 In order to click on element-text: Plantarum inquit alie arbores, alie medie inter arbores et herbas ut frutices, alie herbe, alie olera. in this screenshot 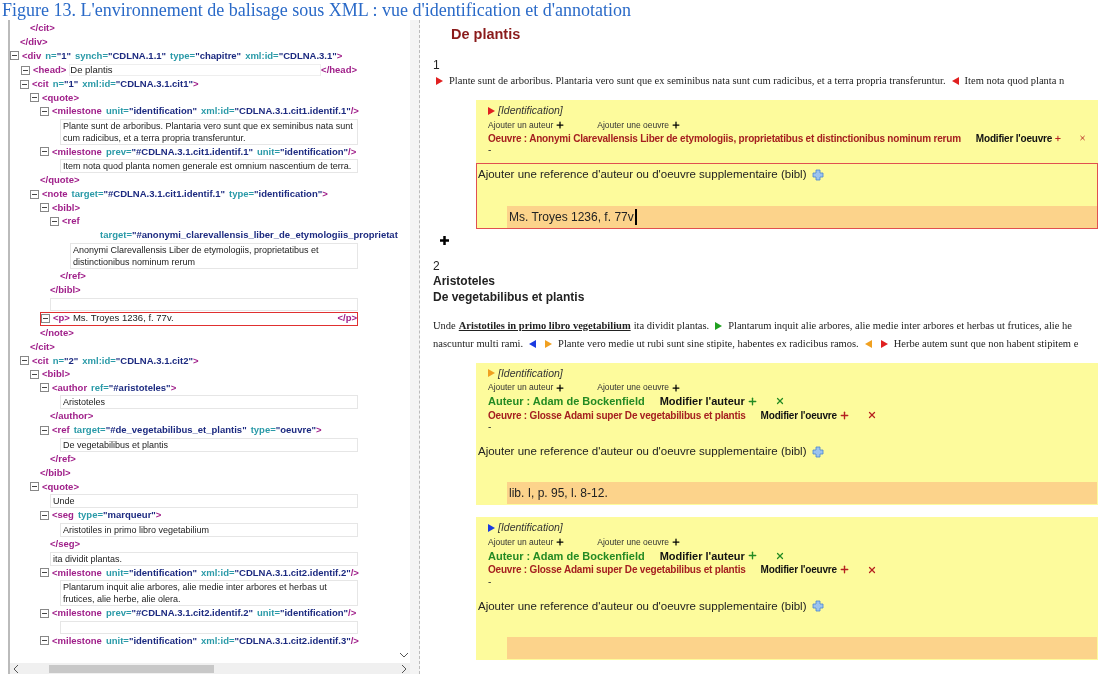, I will do `click(209, 593)`.